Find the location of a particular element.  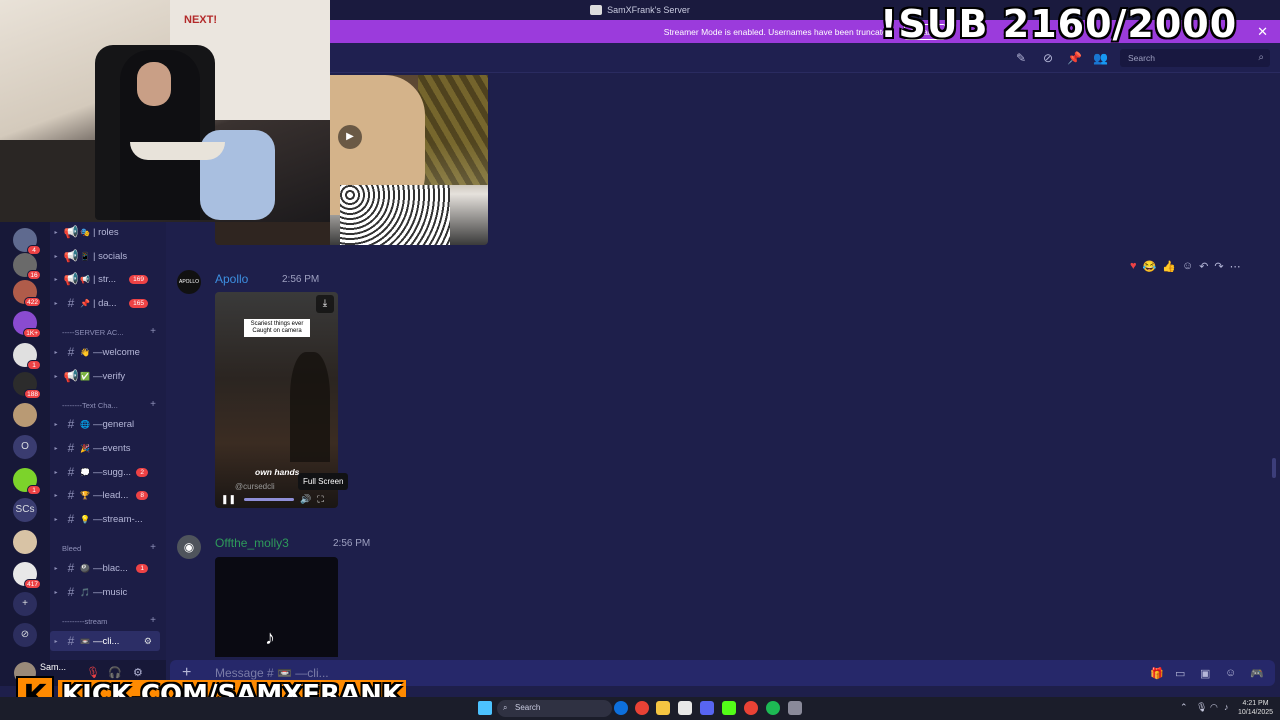

avatar: ◉ is located at coordinates (189, 547).